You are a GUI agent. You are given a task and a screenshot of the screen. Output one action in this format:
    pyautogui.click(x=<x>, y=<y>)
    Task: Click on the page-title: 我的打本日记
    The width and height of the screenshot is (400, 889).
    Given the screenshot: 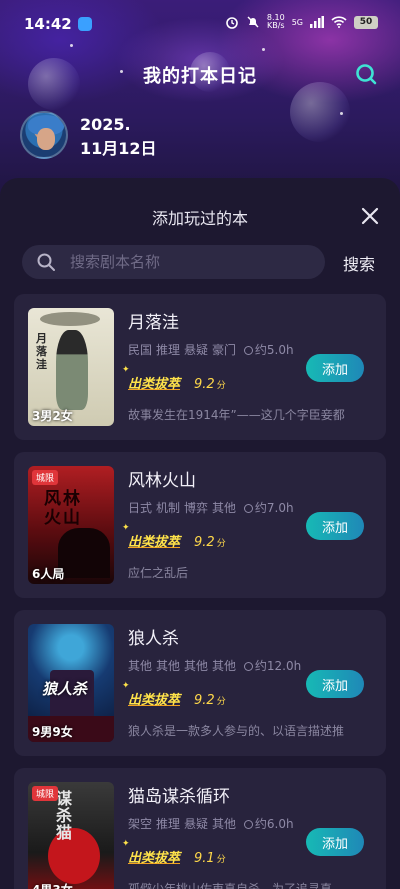 What is the action you would take?
    pyautogui.click(x=200, y=76)
    